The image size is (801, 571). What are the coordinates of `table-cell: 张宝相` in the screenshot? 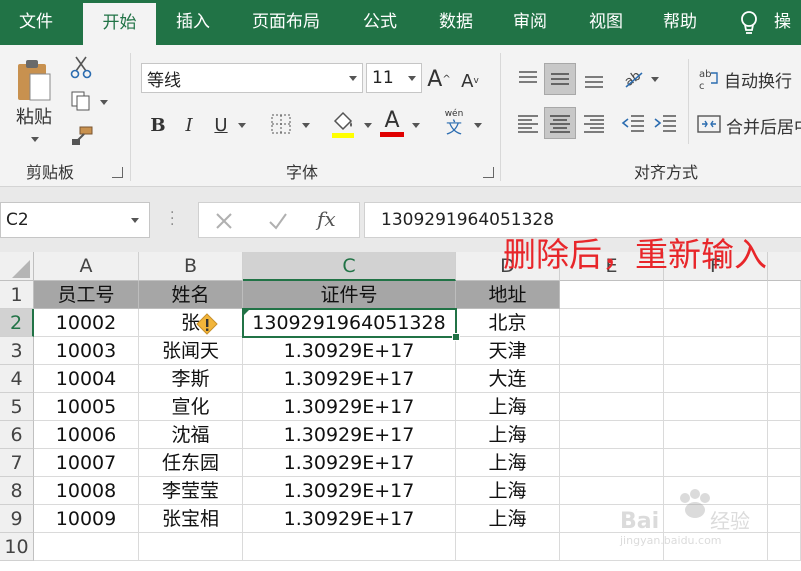 It's located at (191, 519).